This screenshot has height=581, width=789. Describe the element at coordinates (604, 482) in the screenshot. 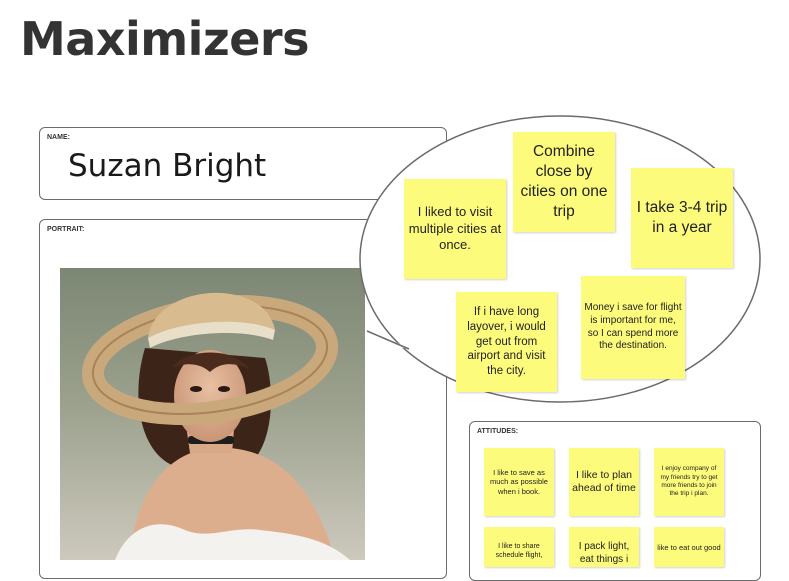

I see `attitude-note-2: I like to plan ahead of time` at that location.